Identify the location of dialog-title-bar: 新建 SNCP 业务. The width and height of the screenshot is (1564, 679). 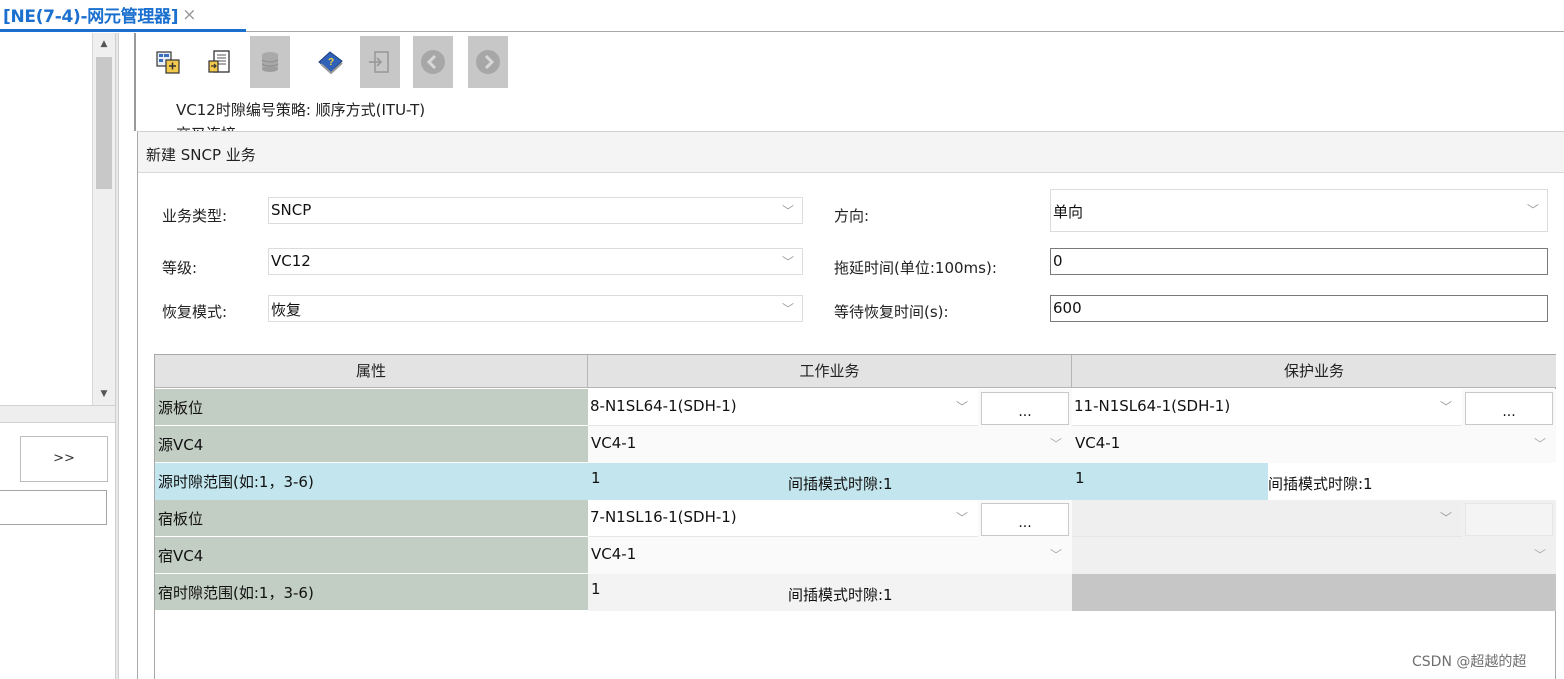
(851, 152).